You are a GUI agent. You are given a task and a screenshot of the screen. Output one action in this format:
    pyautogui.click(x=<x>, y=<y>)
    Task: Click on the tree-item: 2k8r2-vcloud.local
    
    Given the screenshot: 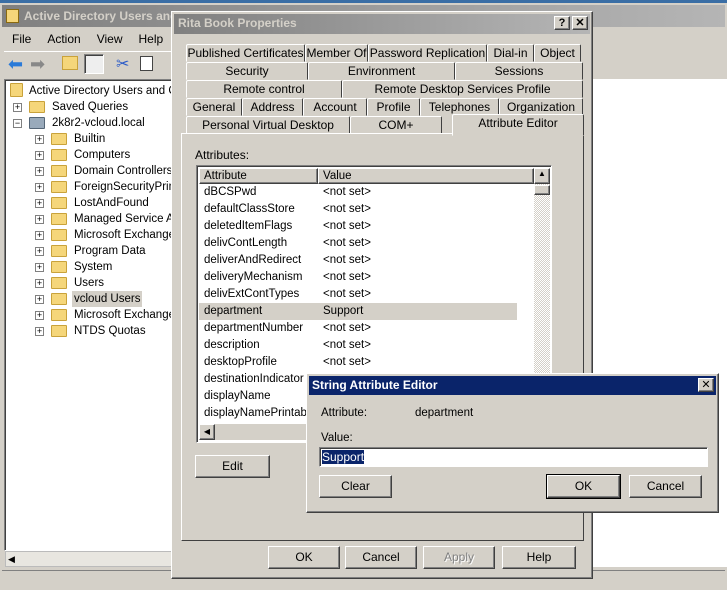 What is the action you would take?
    pyautogui.click(x=98, y=123)
    